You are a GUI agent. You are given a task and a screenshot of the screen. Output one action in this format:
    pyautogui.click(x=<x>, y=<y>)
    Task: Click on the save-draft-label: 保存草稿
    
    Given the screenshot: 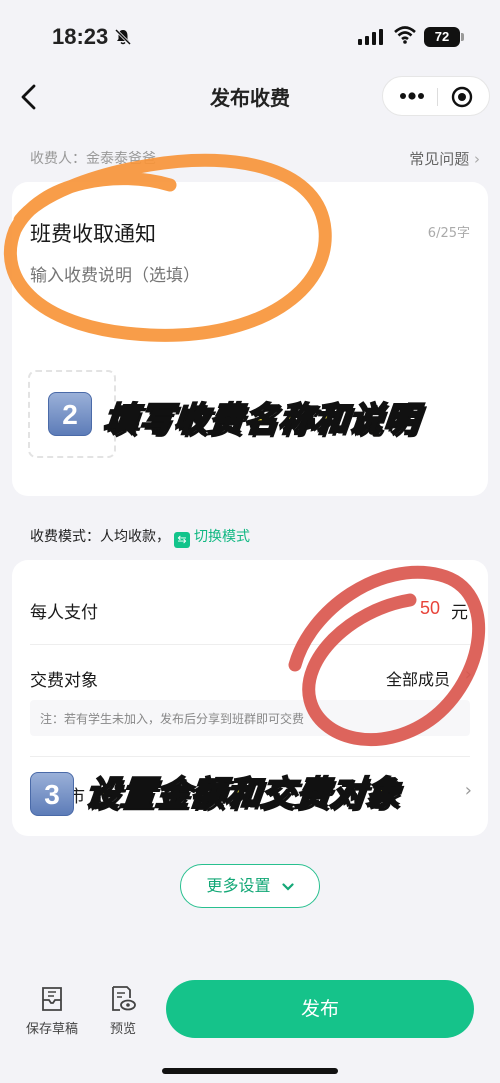 What is the action you would take?
    pyautogui.click(x=52, y=1029)
    